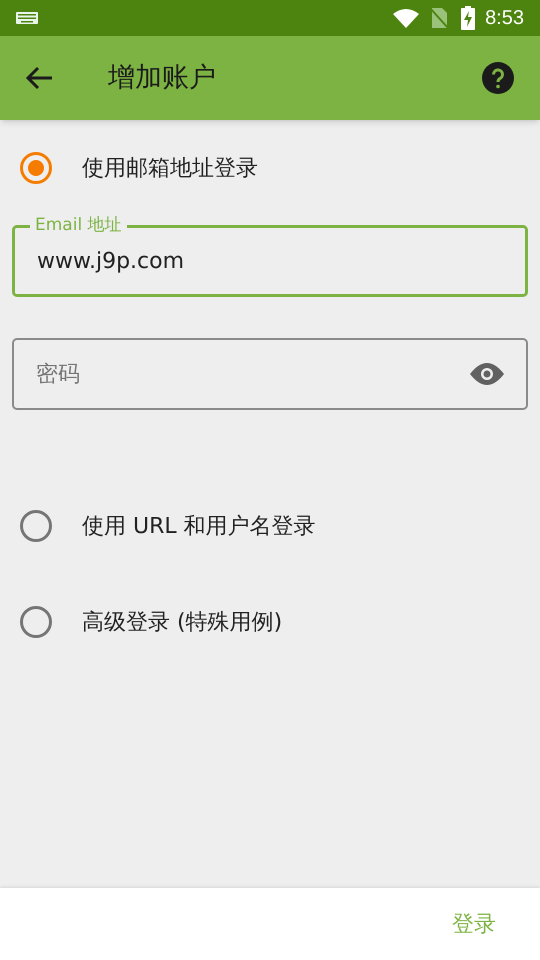 This screenshot has width=540, height=960. What do you see at coordinates (27, 18) in the screenshot?
I see `keyboard-icon` at bounding box center [27, 18].